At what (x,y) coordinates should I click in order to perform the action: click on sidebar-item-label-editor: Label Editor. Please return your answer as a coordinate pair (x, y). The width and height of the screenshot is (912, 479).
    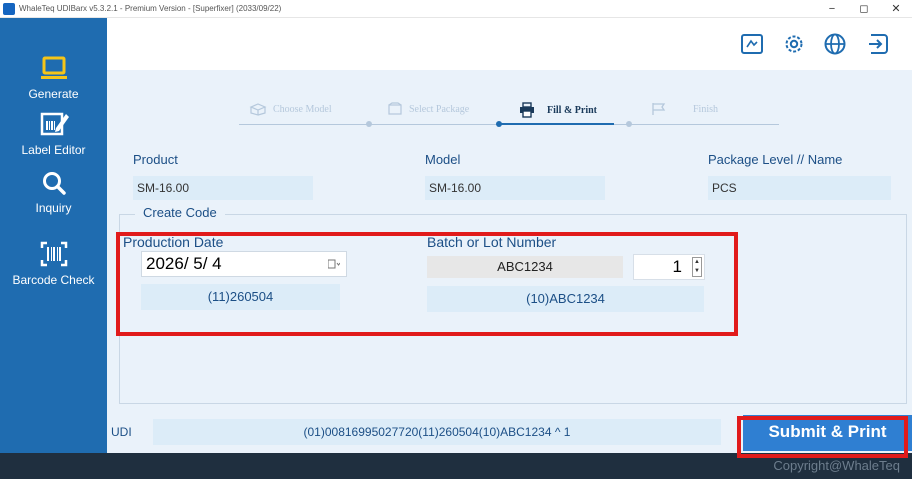
    Looking at the image, I should click on (53, 132).